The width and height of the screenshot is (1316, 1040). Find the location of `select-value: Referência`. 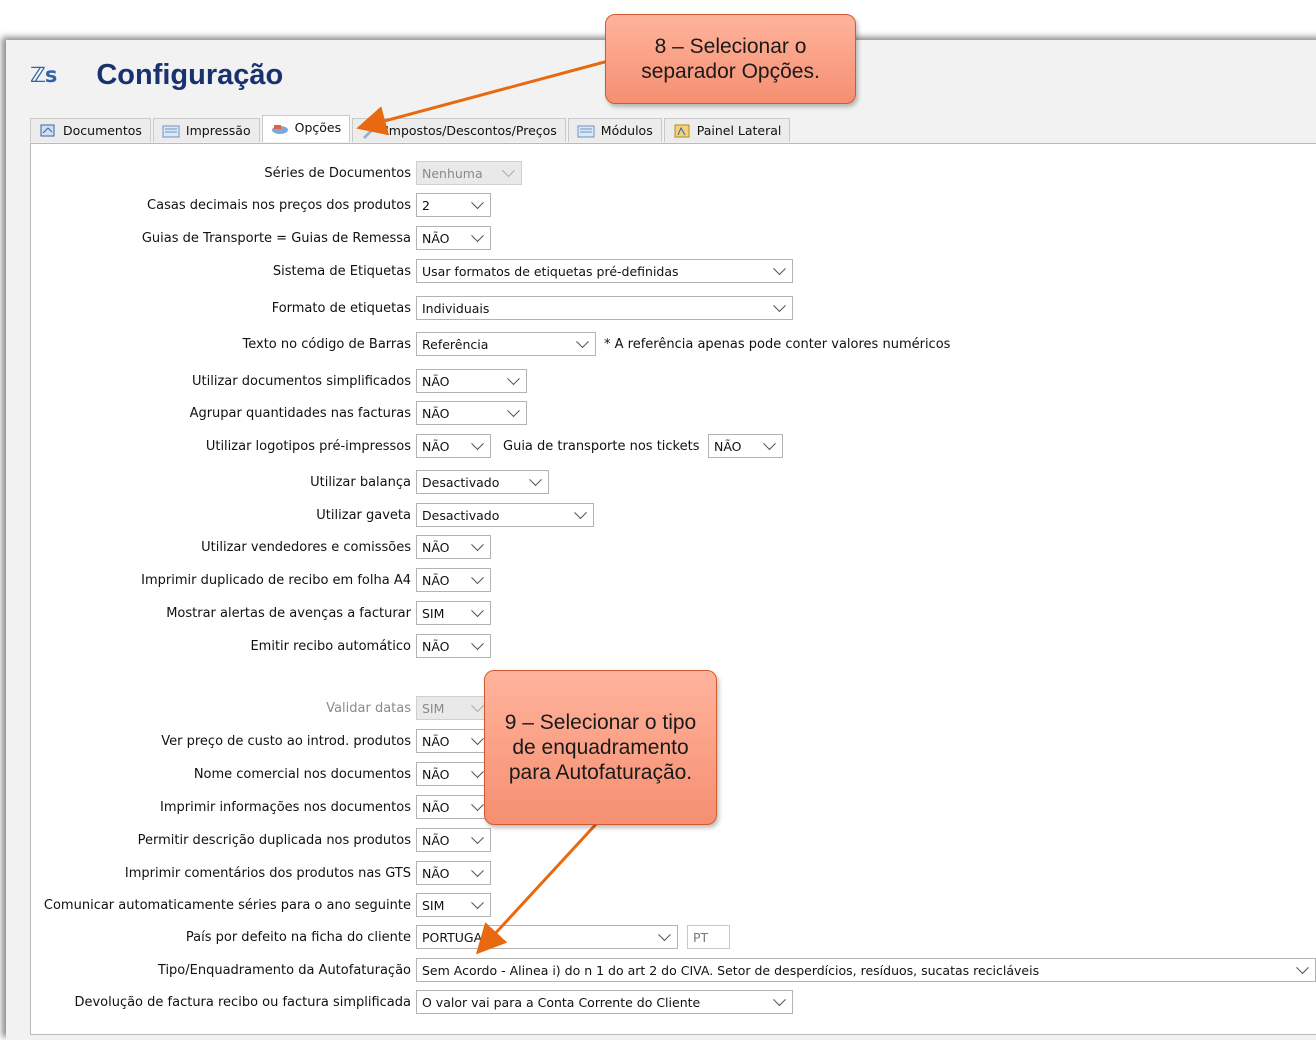

select-value: Referência is located at coordinates (455, 344).